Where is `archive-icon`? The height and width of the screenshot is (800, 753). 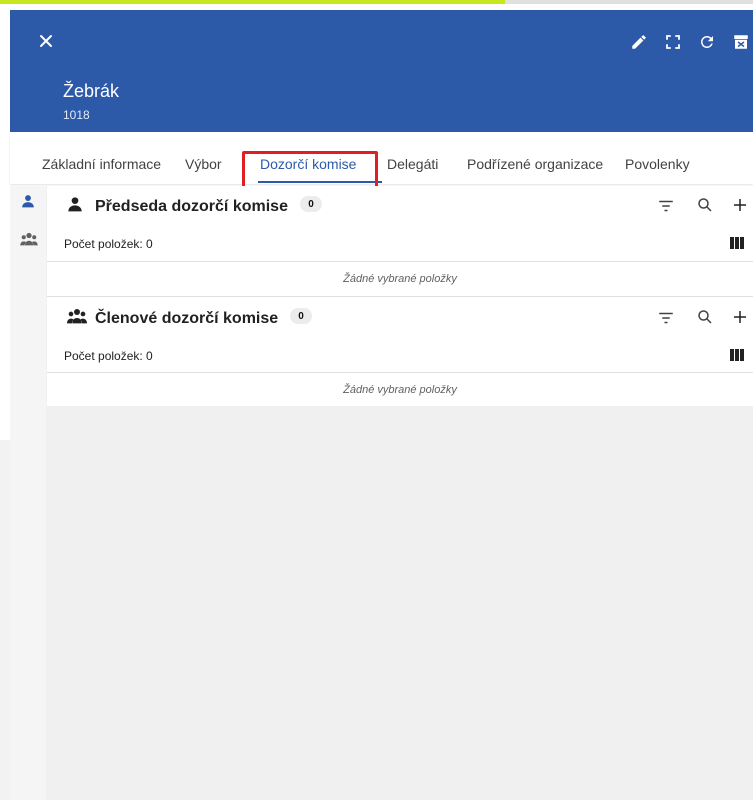
archive-icon is located at coordinates (741, 42).